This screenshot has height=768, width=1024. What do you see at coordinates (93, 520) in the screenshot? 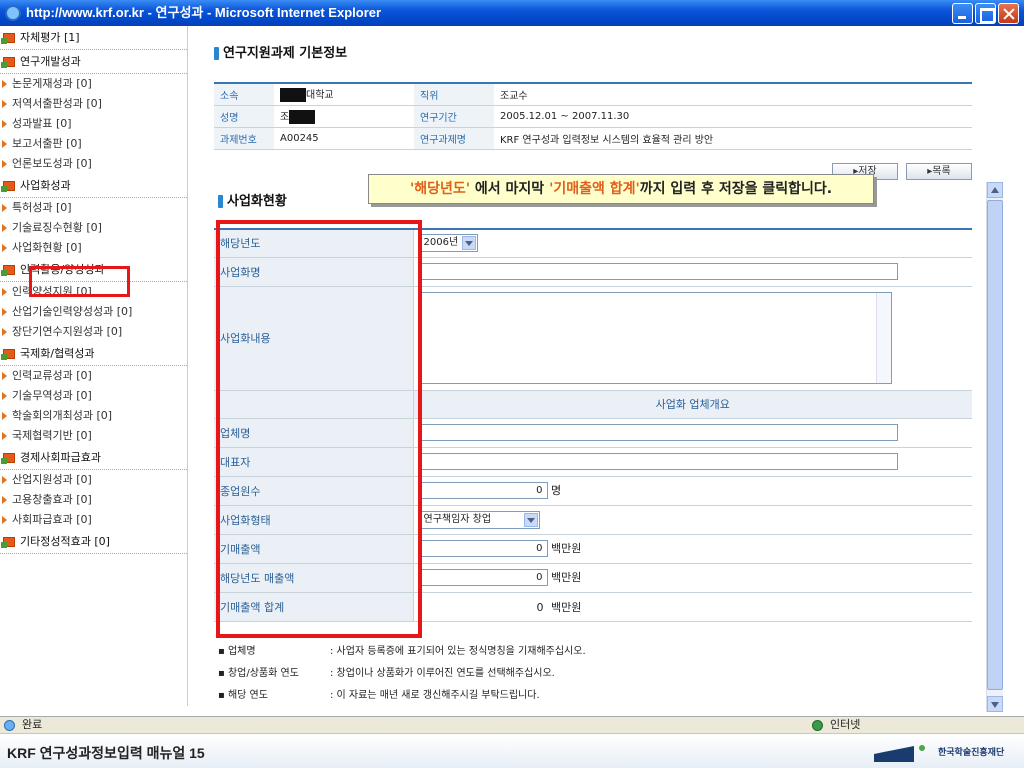
I see `sidebar-item: 사회파급효과 [0]` at bounding box center [93, 520].